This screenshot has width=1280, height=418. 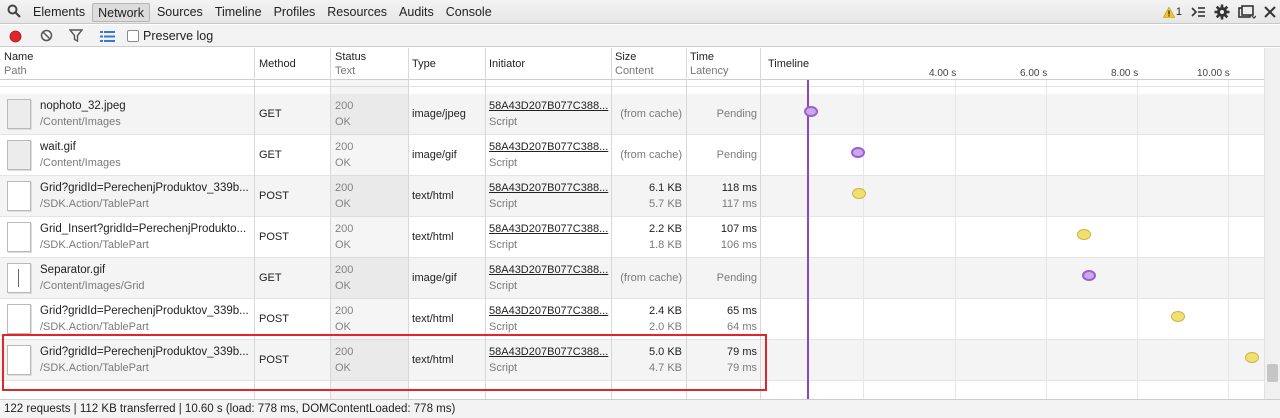 I want to click on clear-icon, so click(x=46, y=37).